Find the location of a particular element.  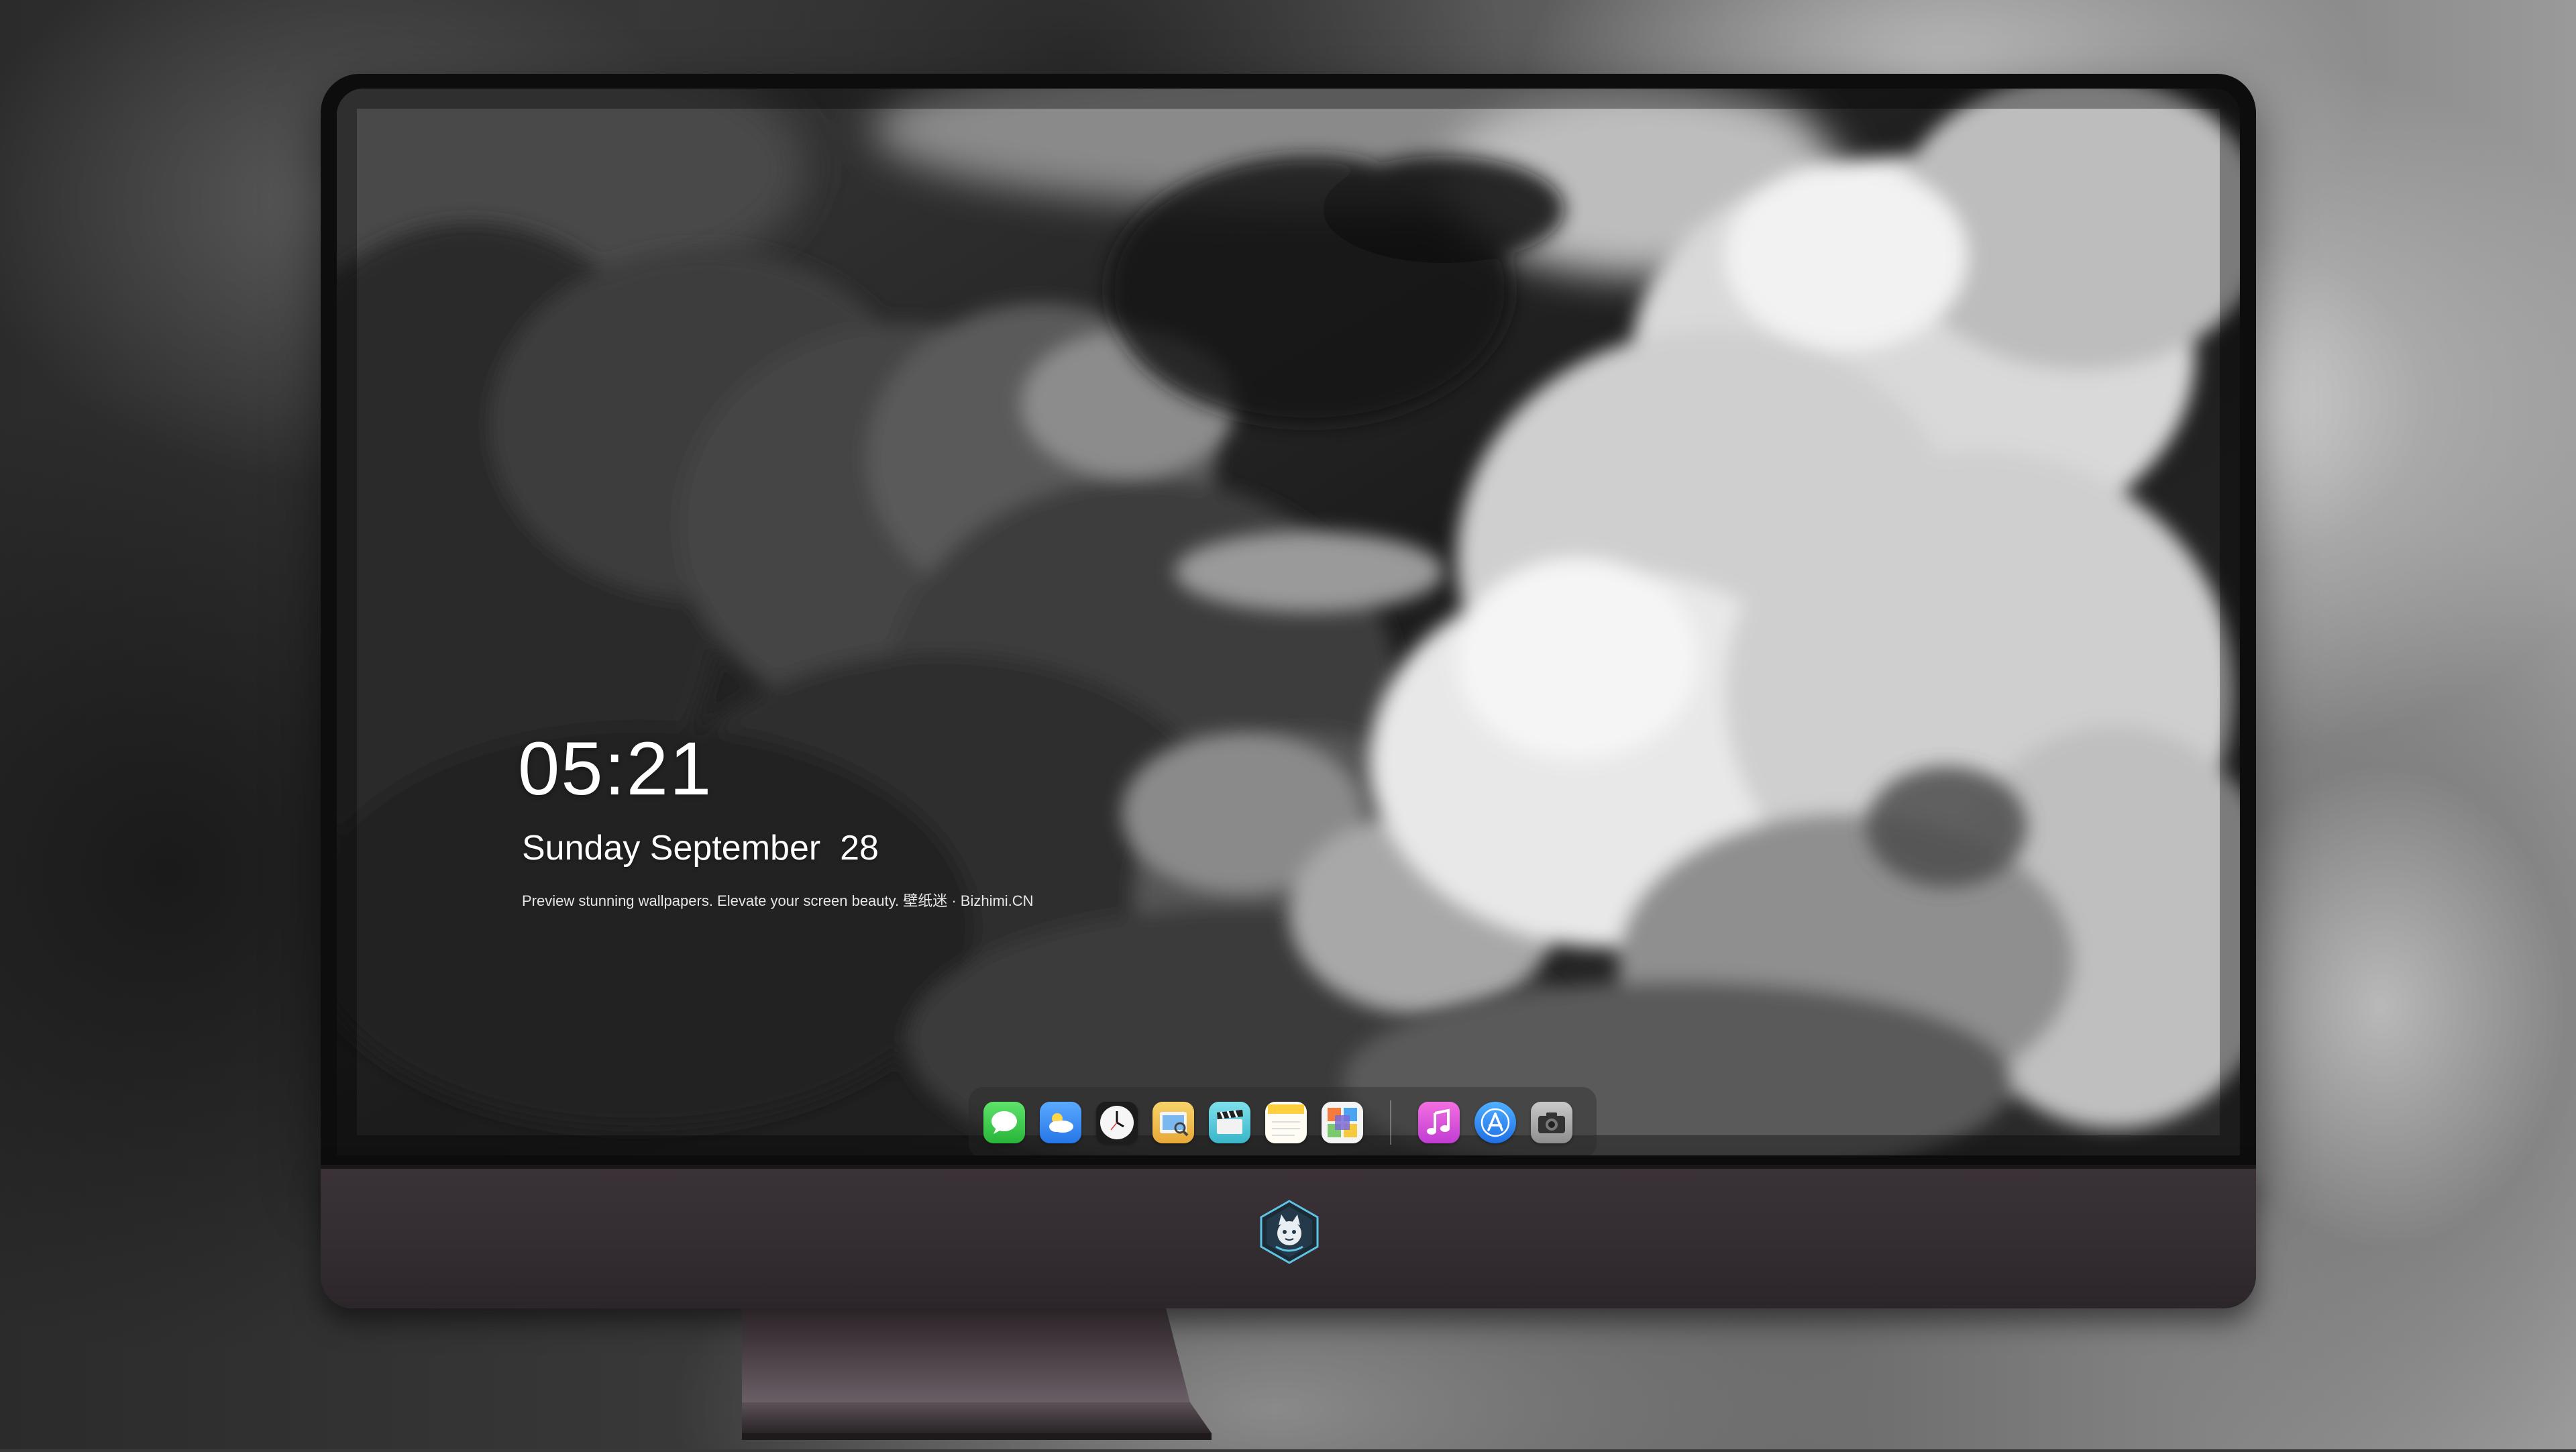

monitor-stand is located at coordinates (1280, 1374).